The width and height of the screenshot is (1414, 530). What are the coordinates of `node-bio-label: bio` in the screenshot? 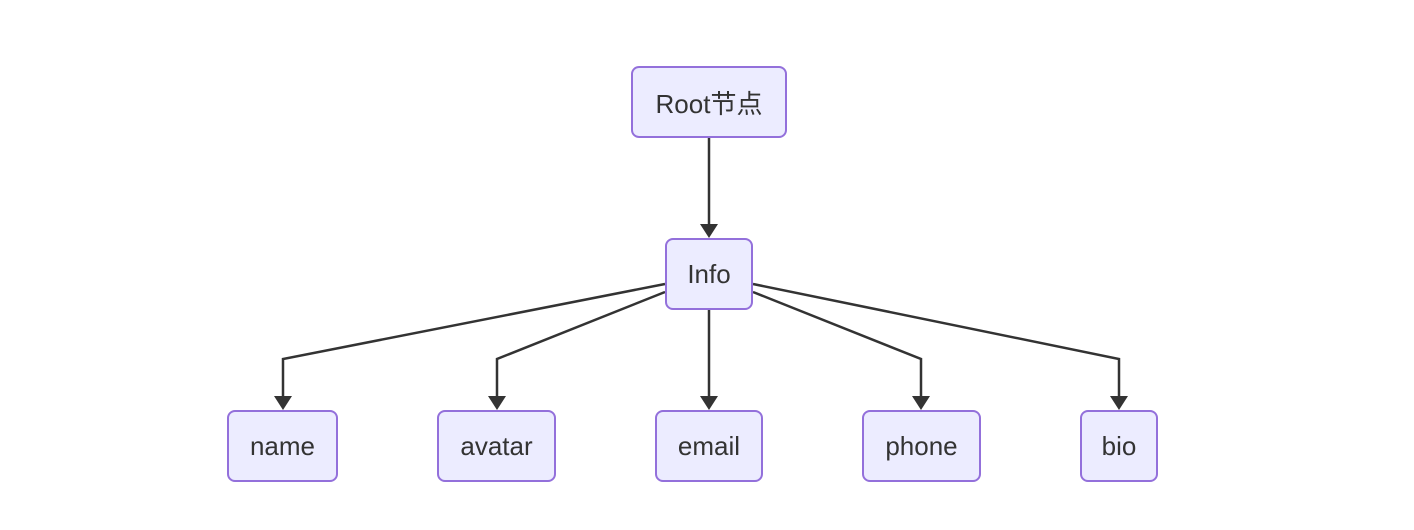 It's located at (1119, 445).